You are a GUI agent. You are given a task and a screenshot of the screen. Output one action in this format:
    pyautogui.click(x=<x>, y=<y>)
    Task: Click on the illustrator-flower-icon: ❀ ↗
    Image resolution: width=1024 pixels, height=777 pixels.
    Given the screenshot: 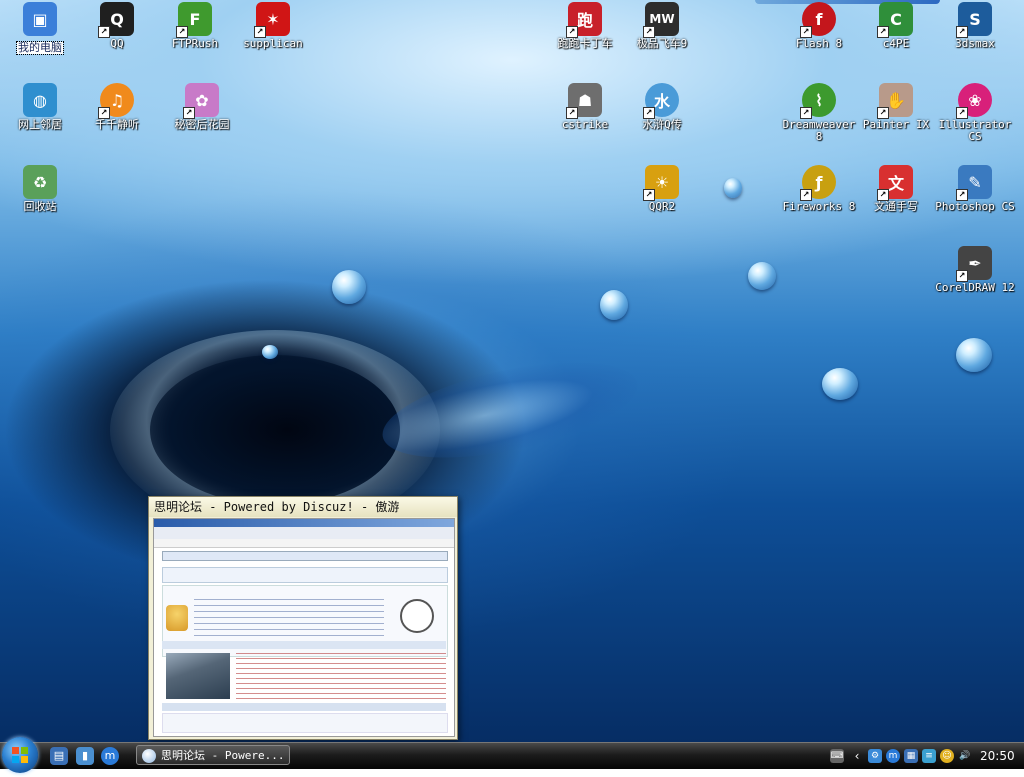 What is the action you would take?
    pyautogui.click(x=974, y=101)
    